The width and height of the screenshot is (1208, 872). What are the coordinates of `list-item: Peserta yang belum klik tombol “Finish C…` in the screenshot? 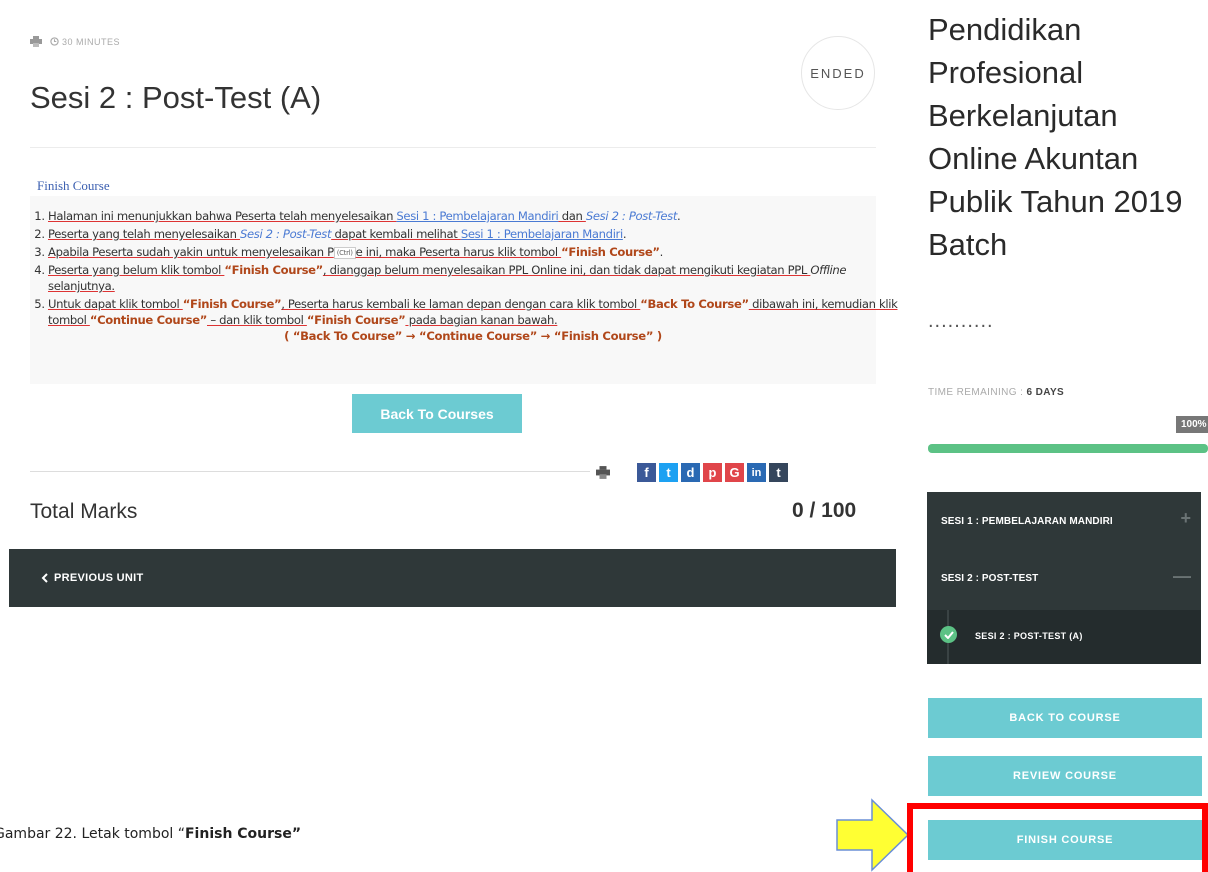 It's located at (473, 278).